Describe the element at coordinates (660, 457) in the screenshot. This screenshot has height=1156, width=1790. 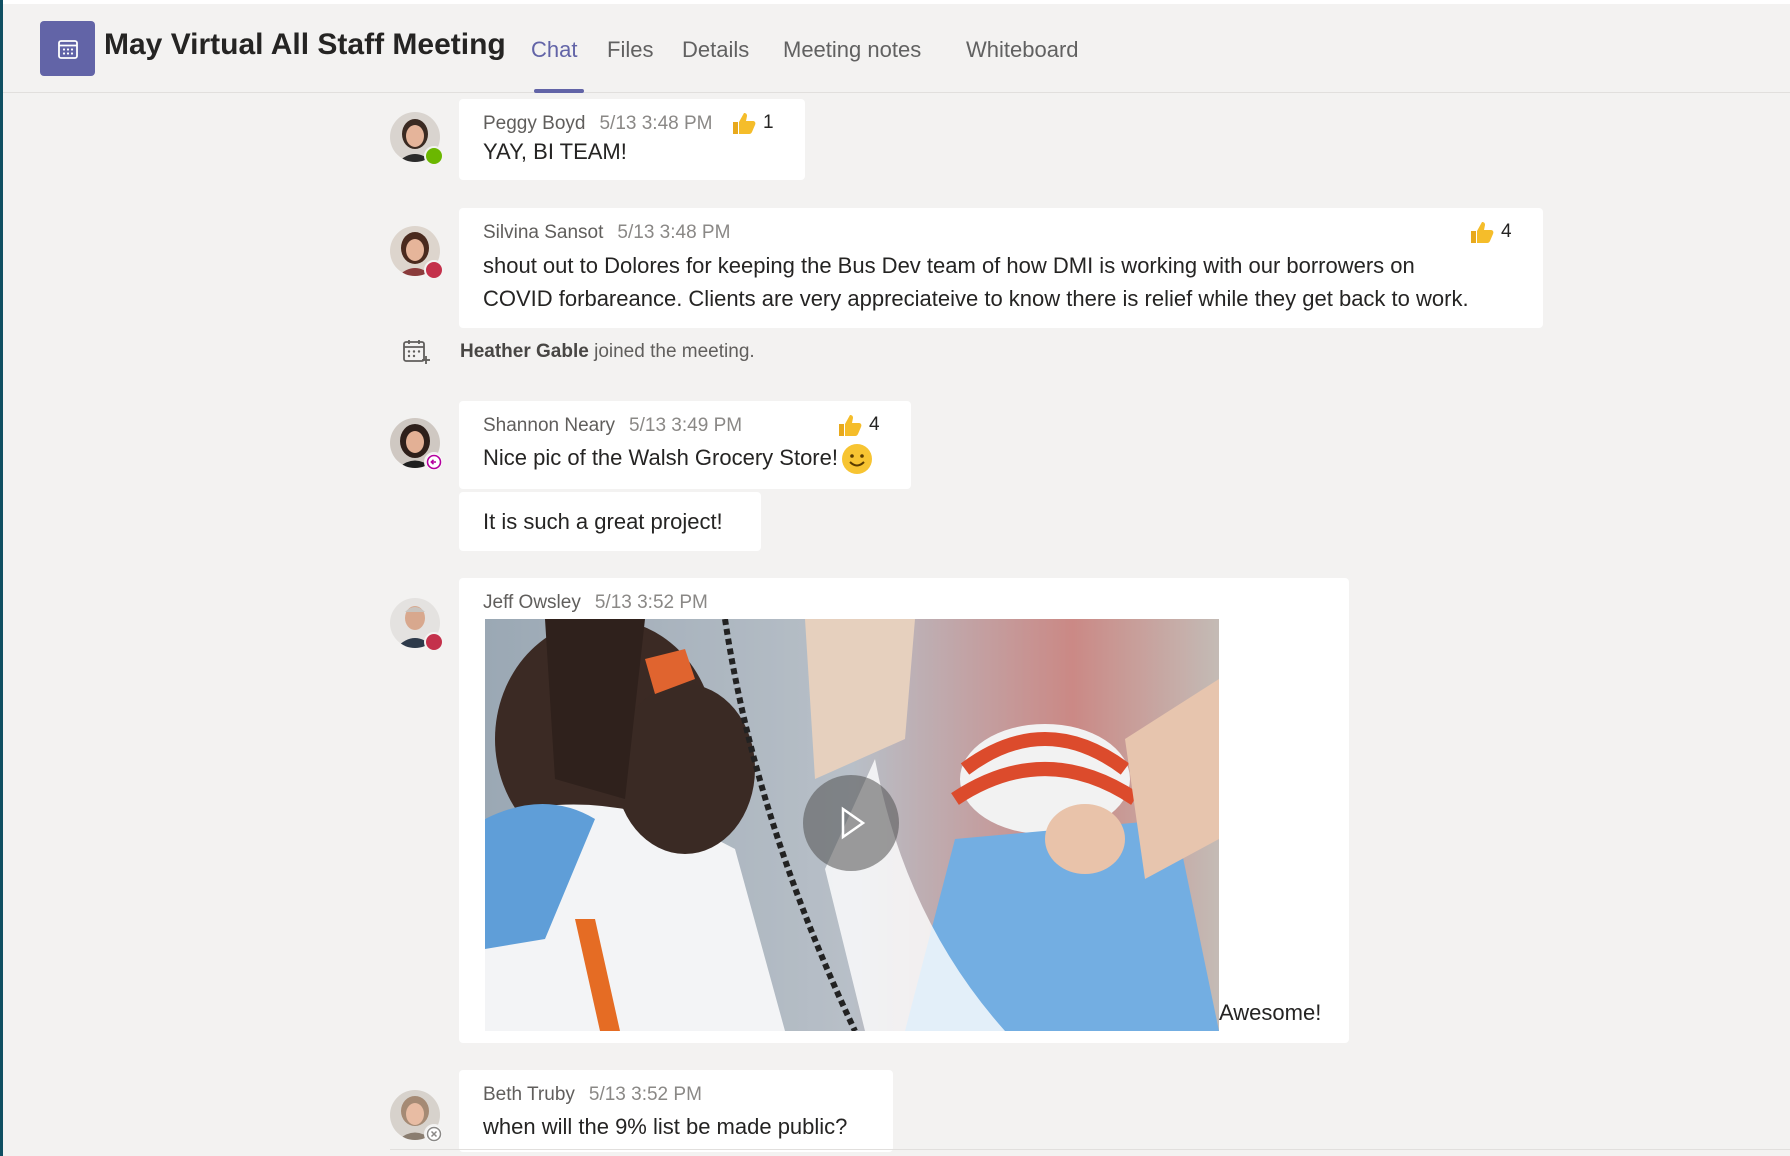
I see `message-text-content: Nice pic of the Walsh Grocery Store!` at that location.